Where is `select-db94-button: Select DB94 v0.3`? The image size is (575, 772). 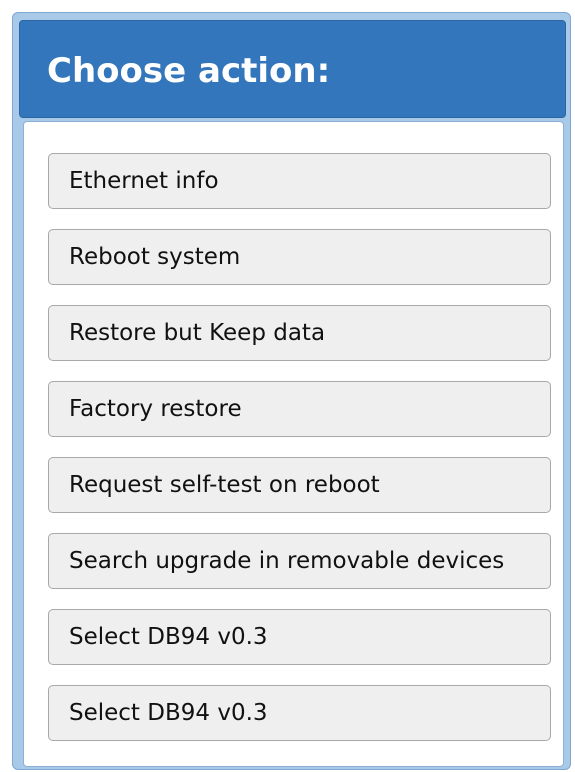 select-db94-button: Select DB94 v0.3 is located at coordinates (299, 637).